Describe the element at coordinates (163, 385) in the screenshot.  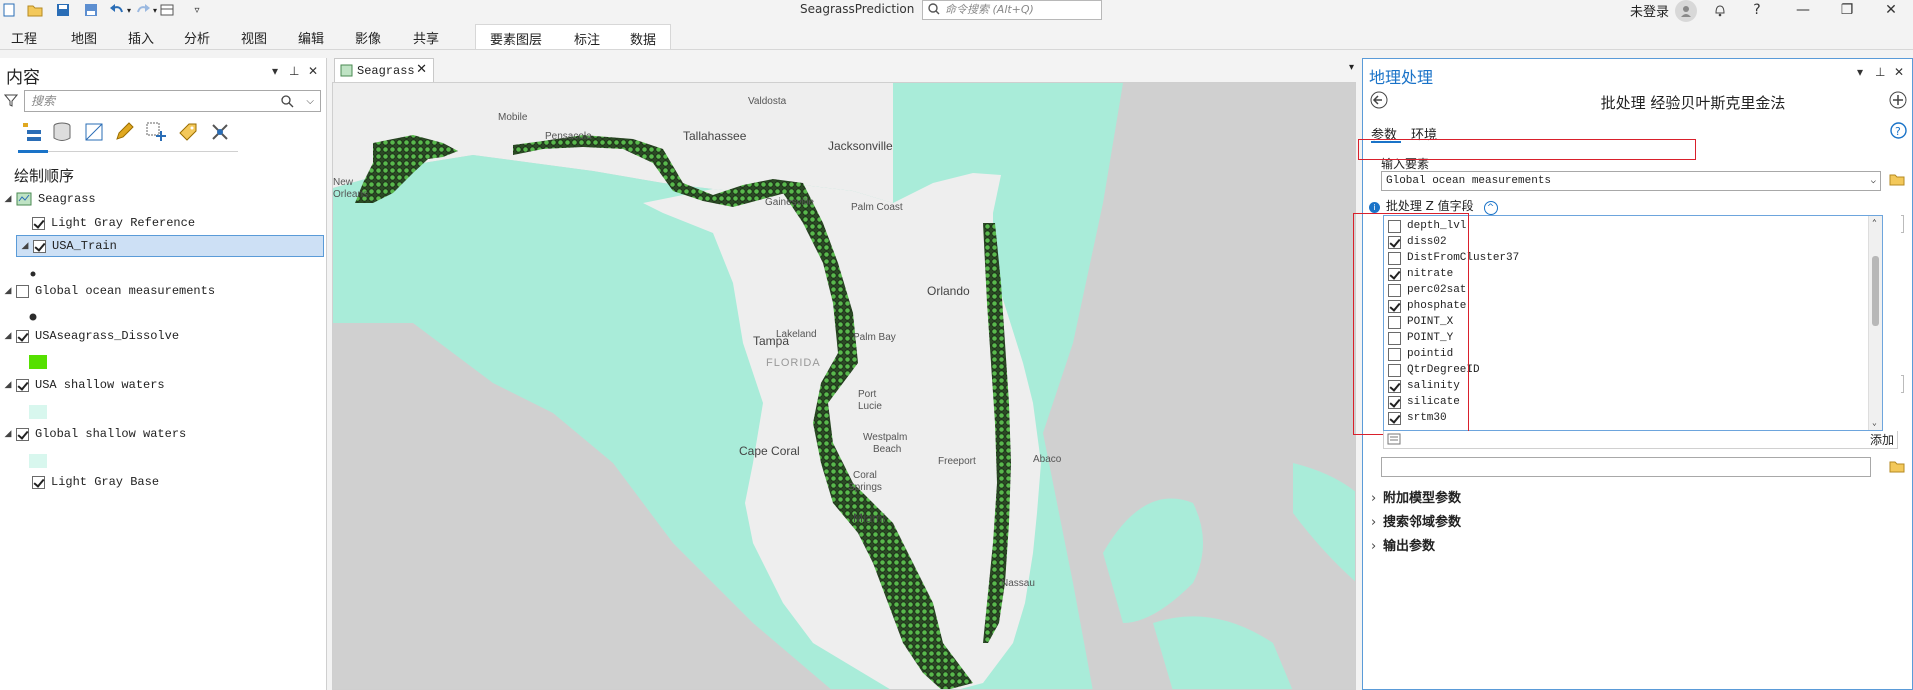
I see `layer-row-usa-shallow-waters: ◢ USA shallow waters` at that location.